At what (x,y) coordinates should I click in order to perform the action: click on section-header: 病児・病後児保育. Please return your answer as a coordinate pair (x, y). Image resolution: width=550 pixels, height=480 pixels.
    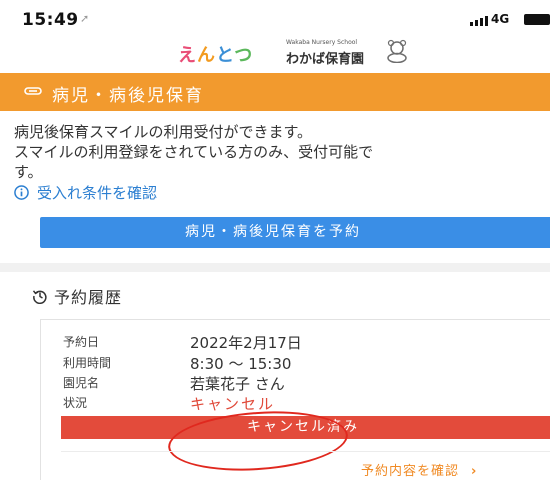
    Looking at the image, I should click on (275, 92).